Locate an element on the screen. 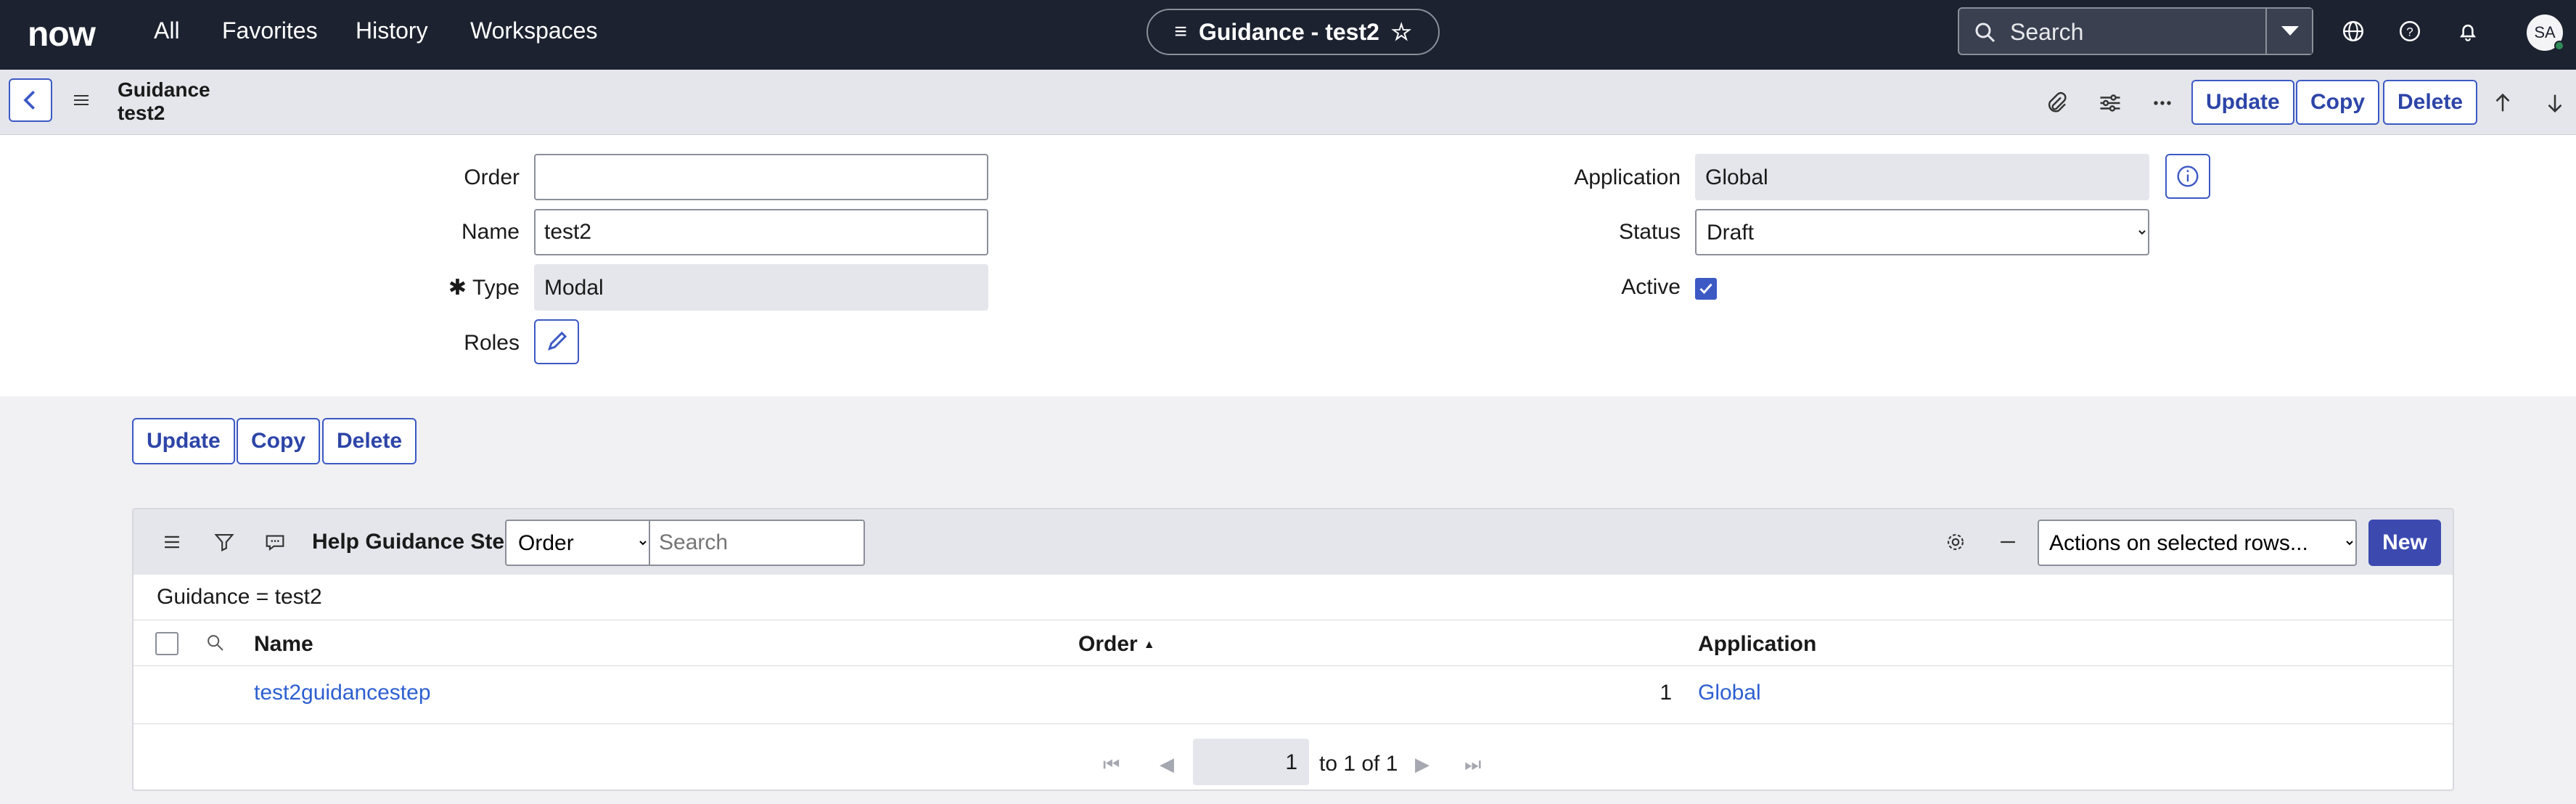 The image size is (2576, 804). column-header-order-group: Order ▲ is located at coordinates (1116, 644).